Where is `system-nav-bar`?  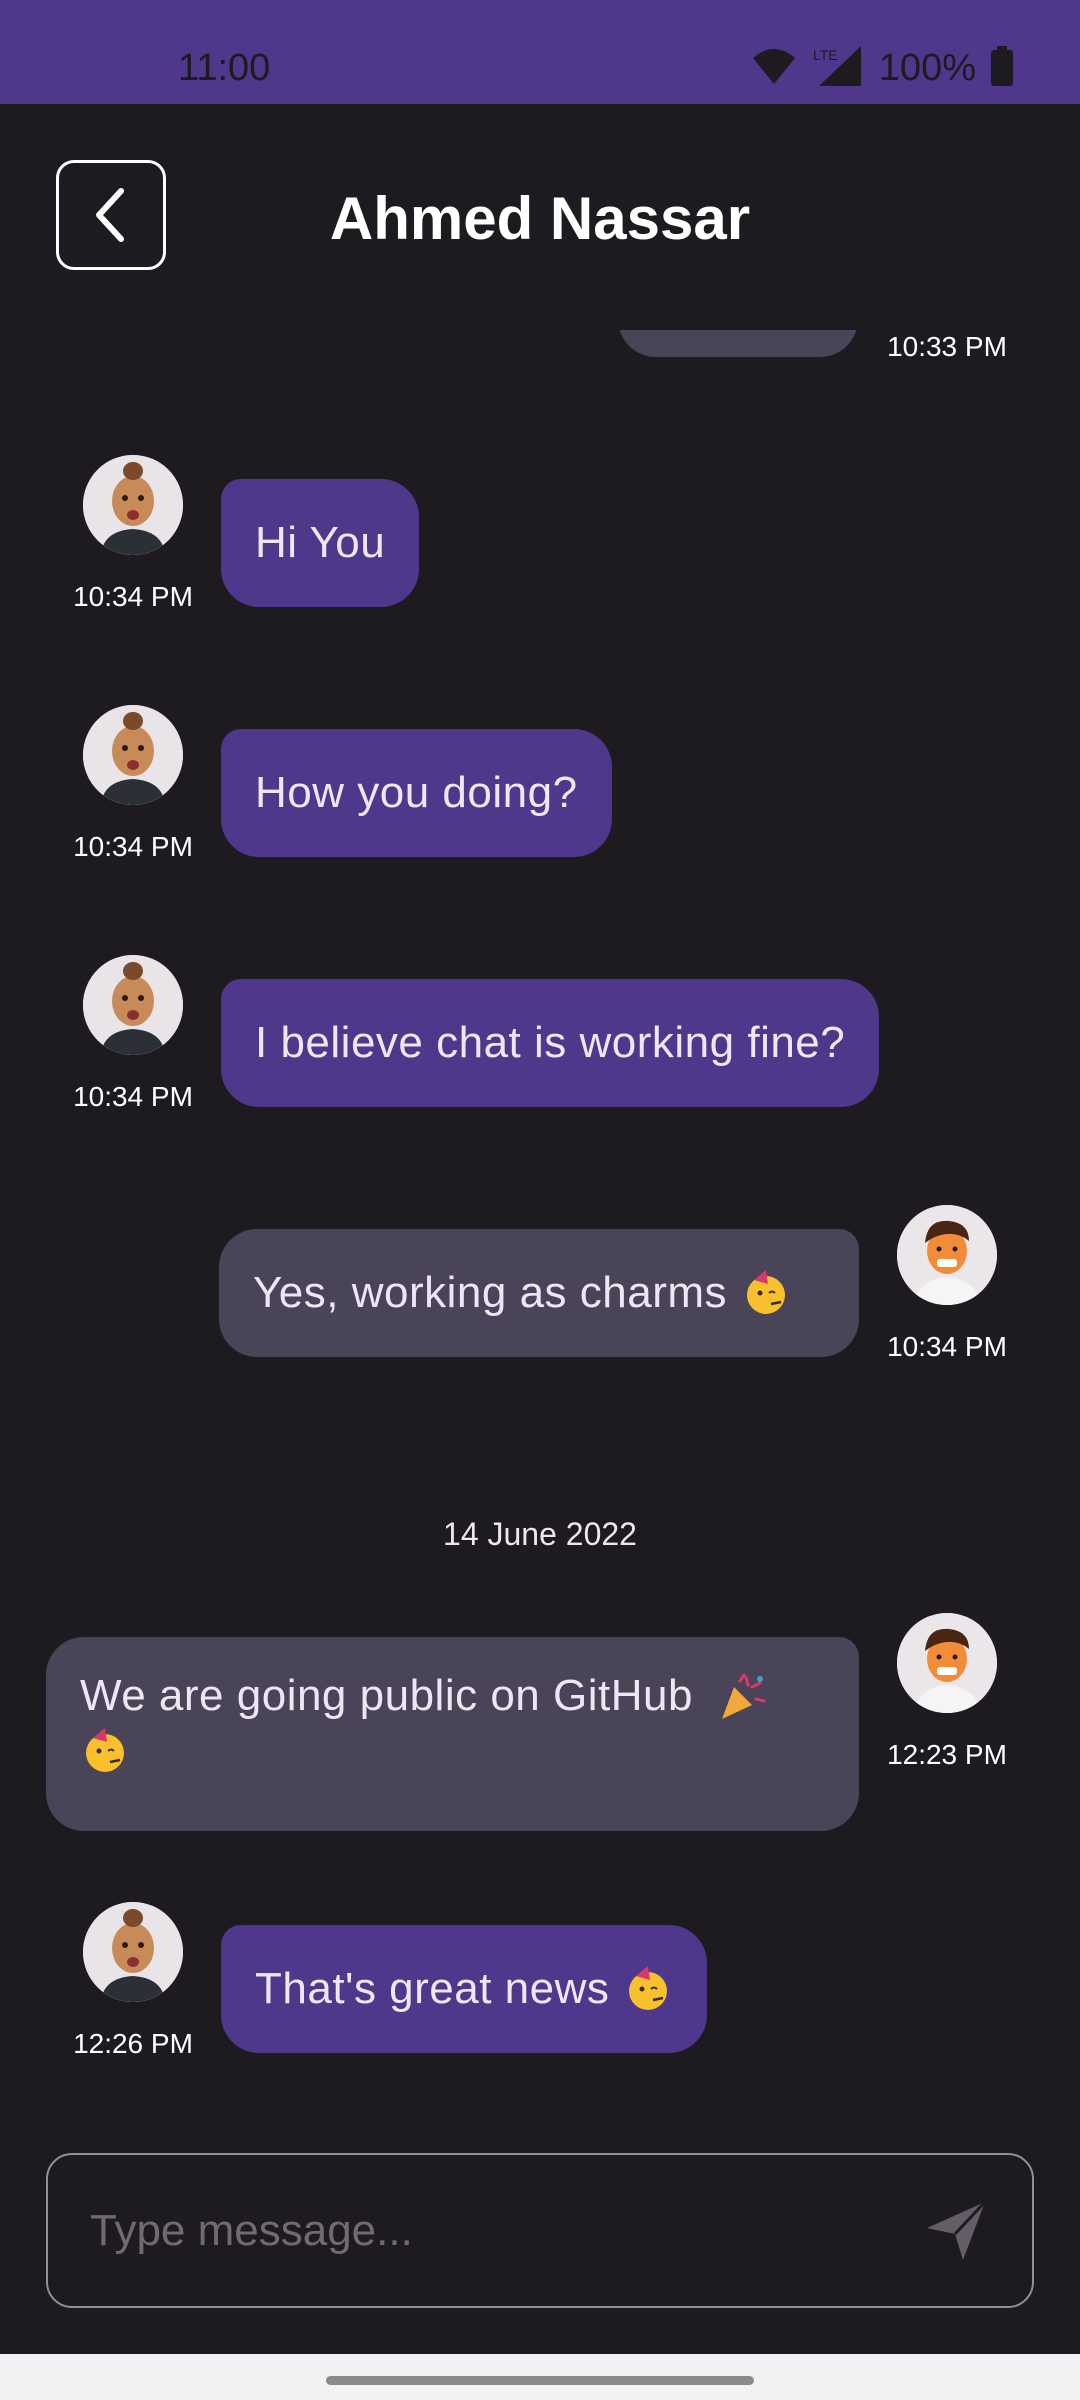
system-nav-bar is located at coordinates (540, 2377).